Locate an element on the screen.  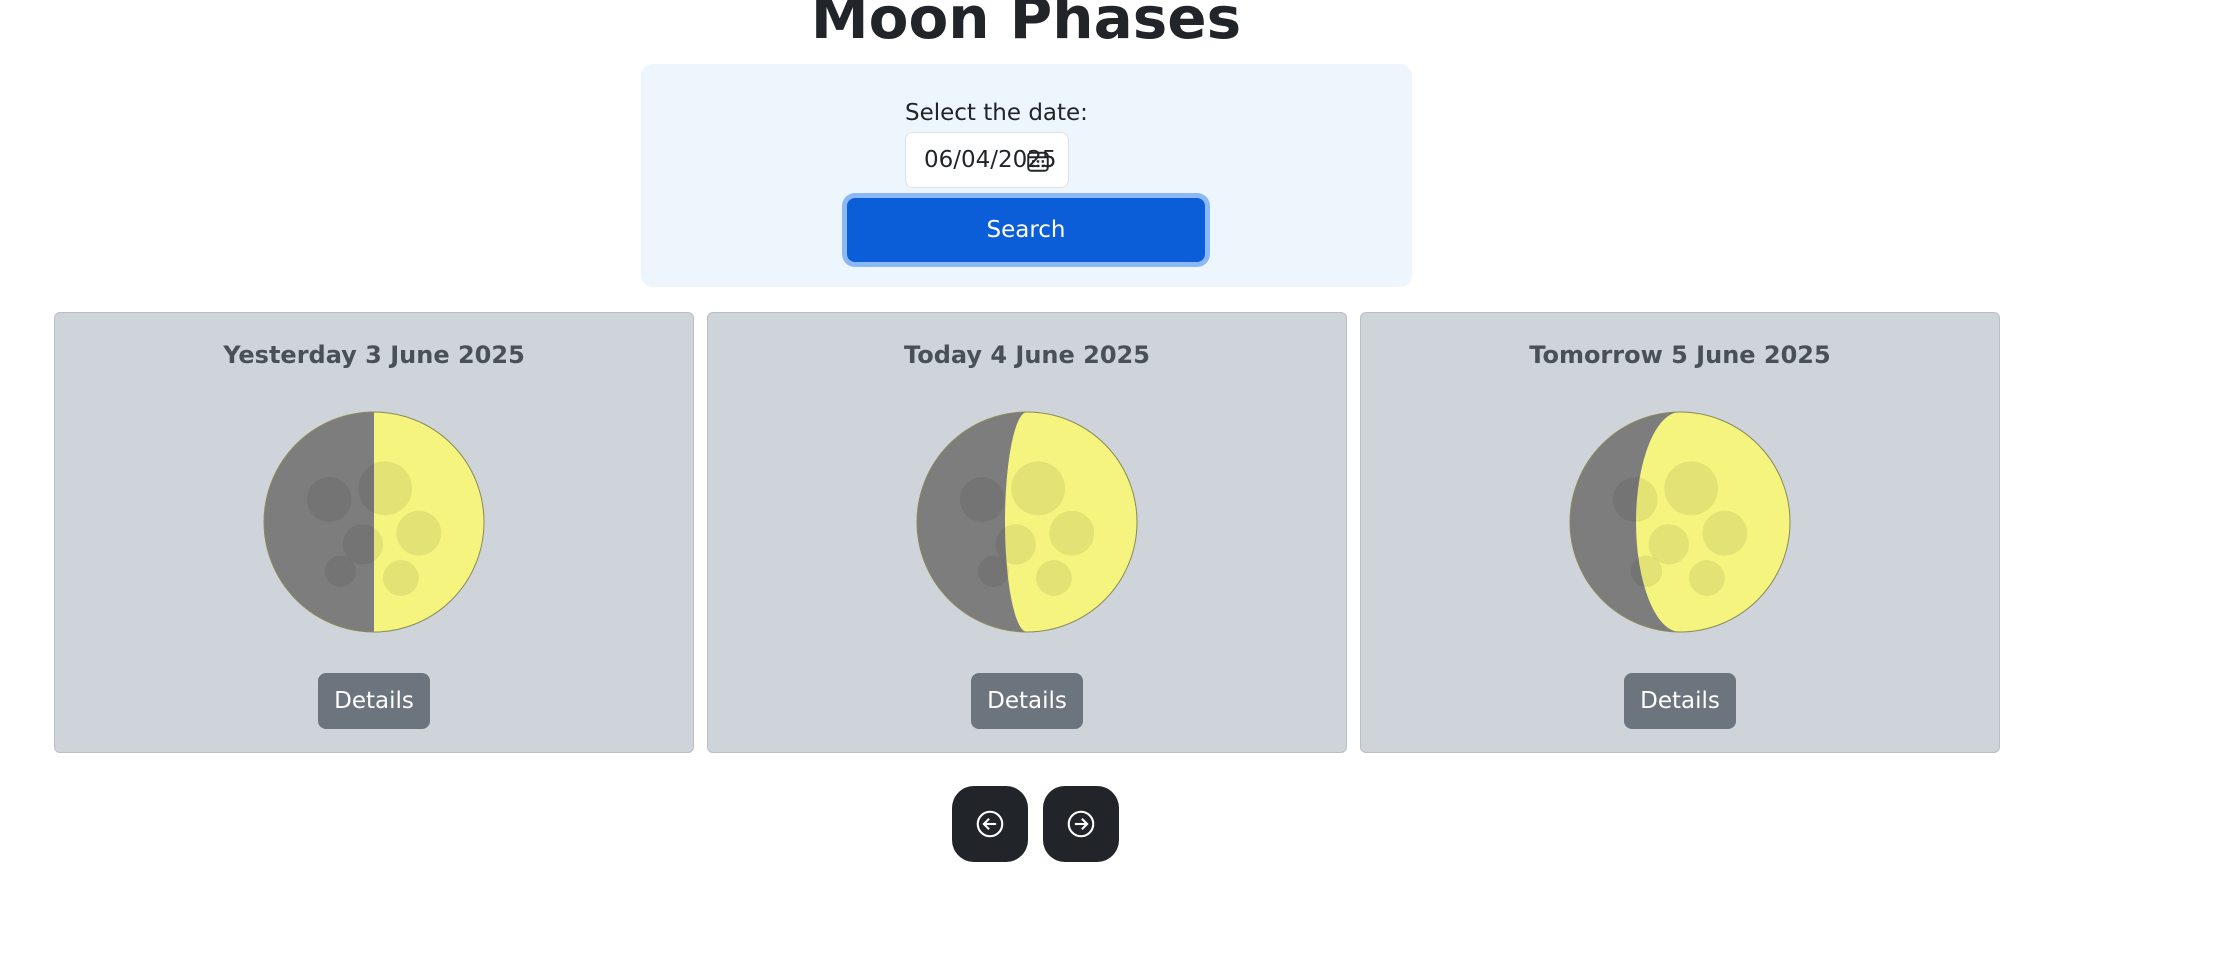
arrow-right-circle-icon is located at coordinates (1081, 824).